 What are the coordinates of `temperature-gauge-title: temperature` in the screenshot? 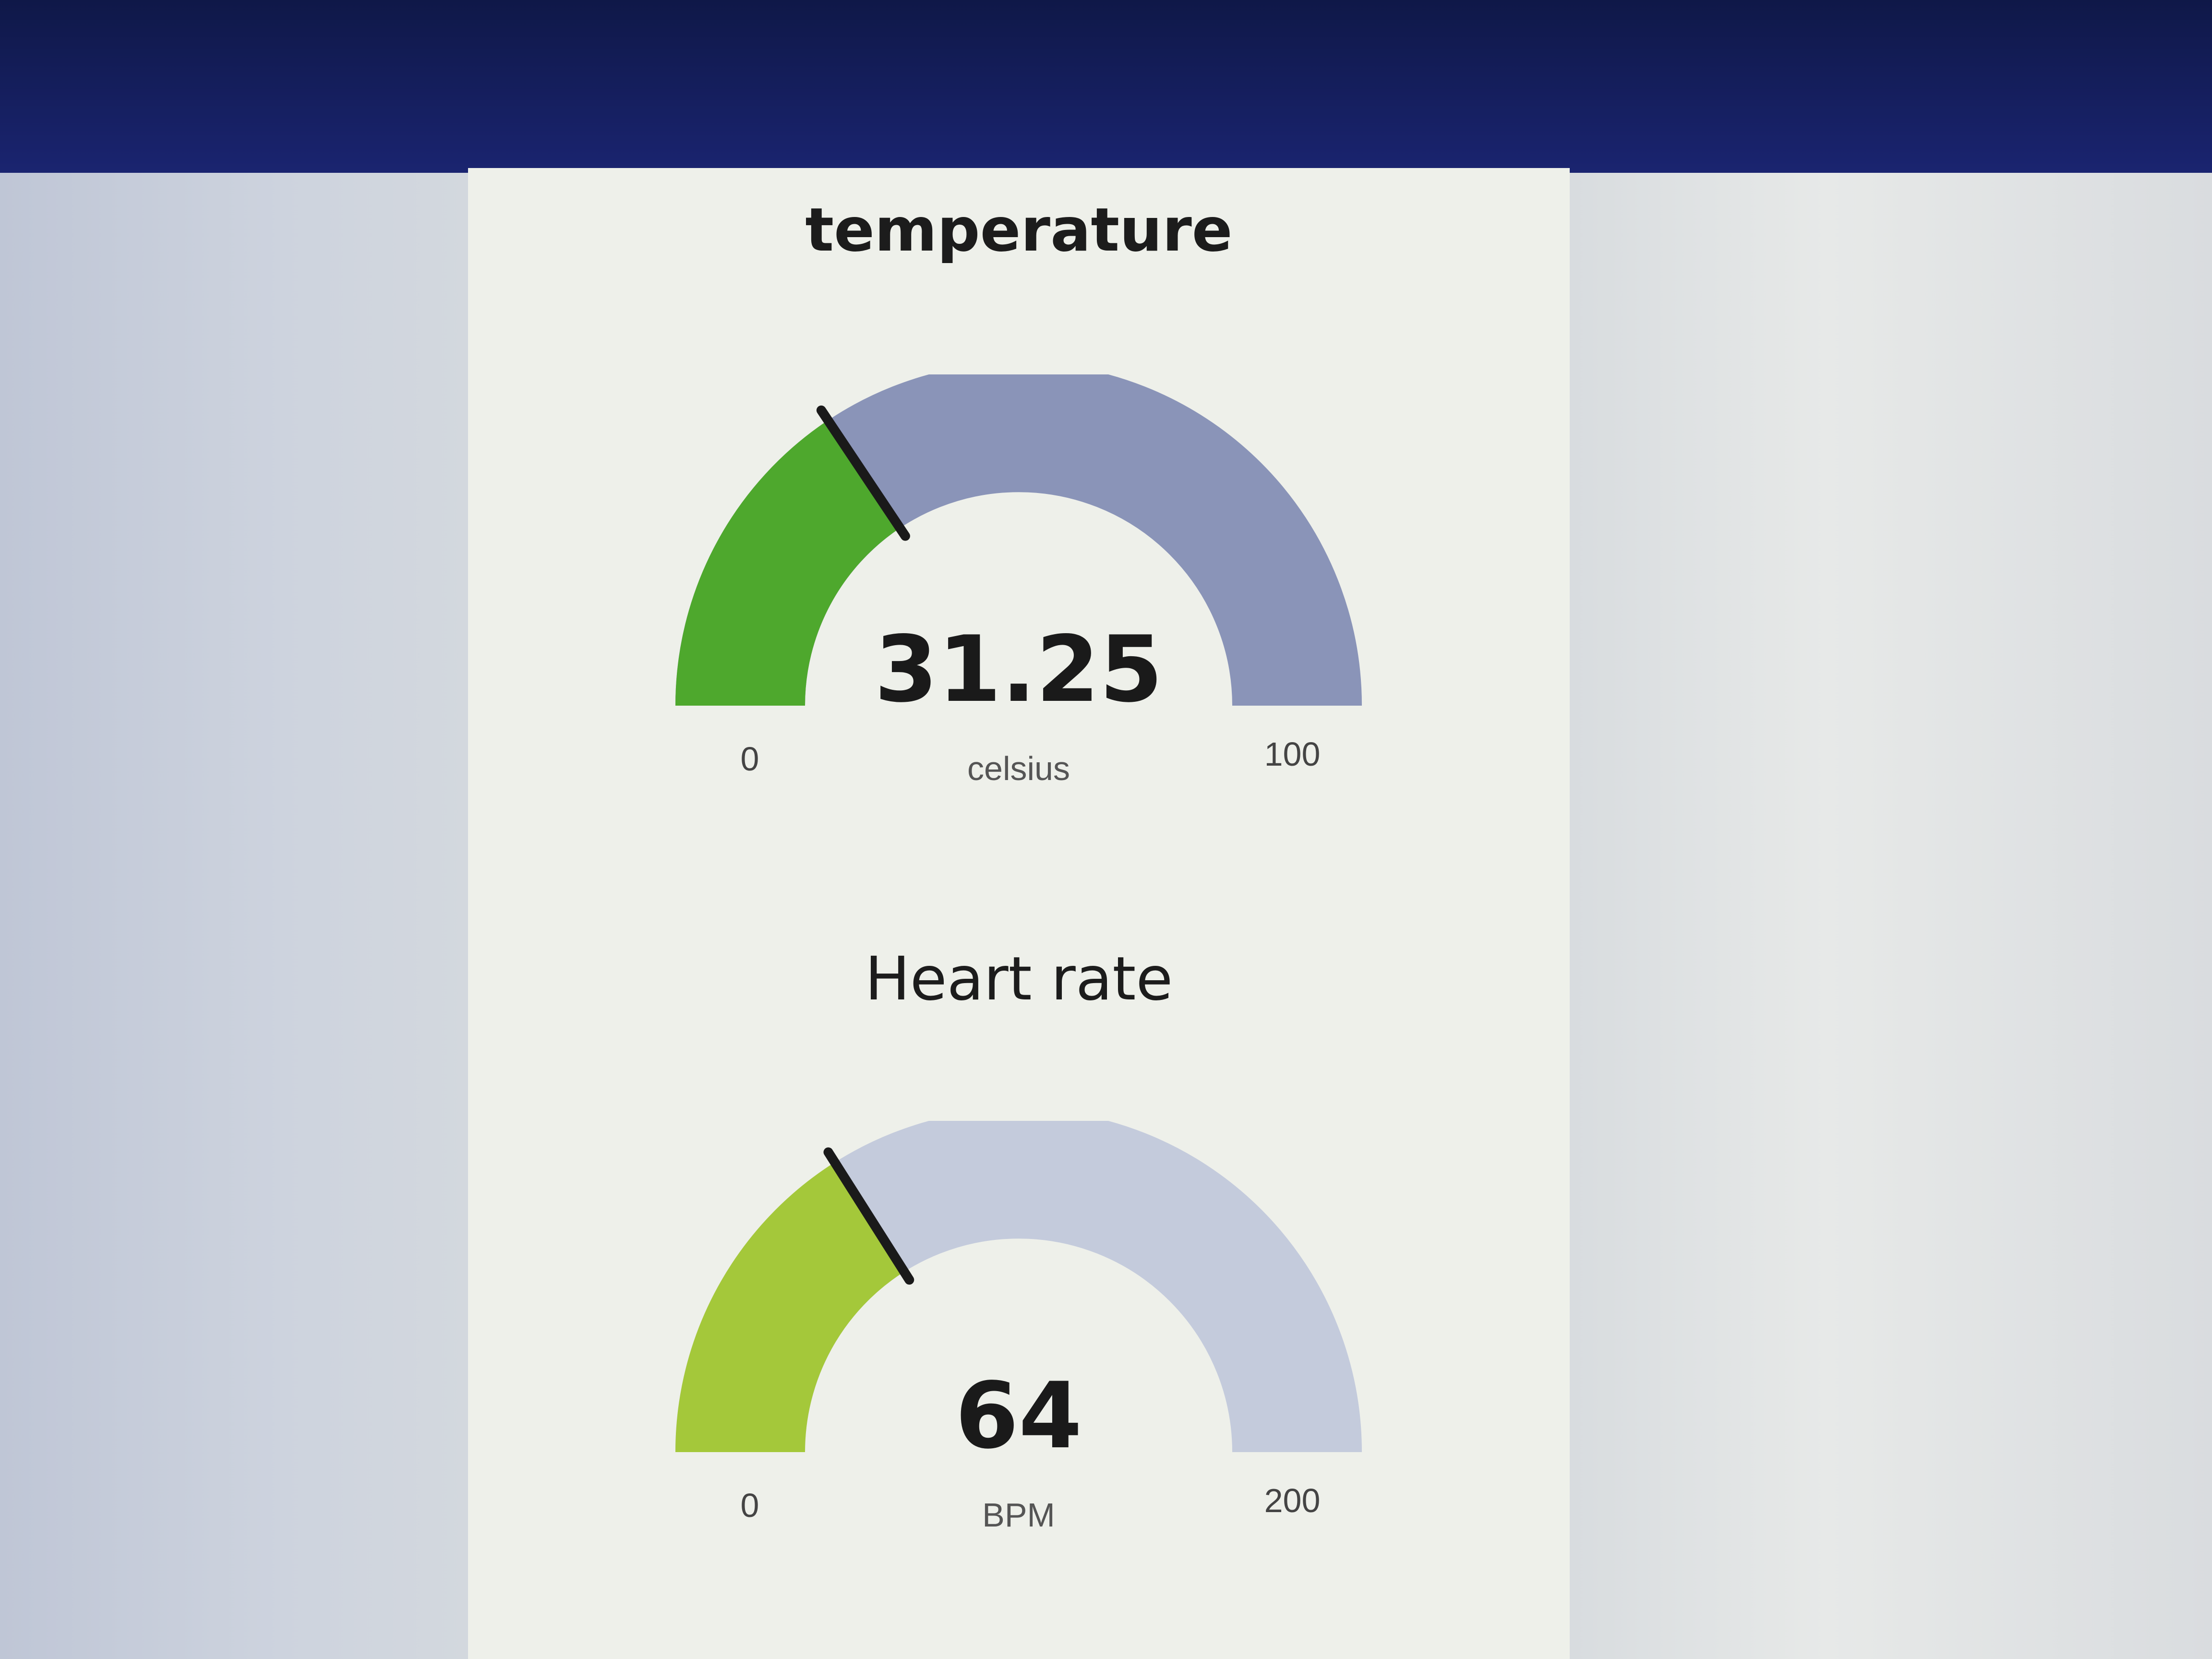 It's located at (1019, 230).